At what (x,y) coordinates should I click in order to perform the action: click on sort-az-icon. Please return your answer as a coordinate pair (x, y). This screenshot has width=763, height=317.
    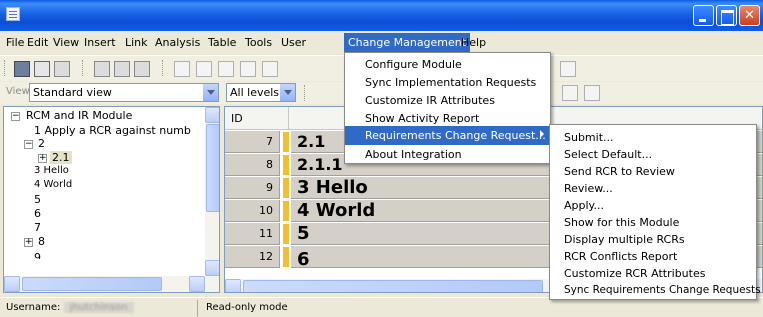
    Looking at the image, I should click on (592, 93).